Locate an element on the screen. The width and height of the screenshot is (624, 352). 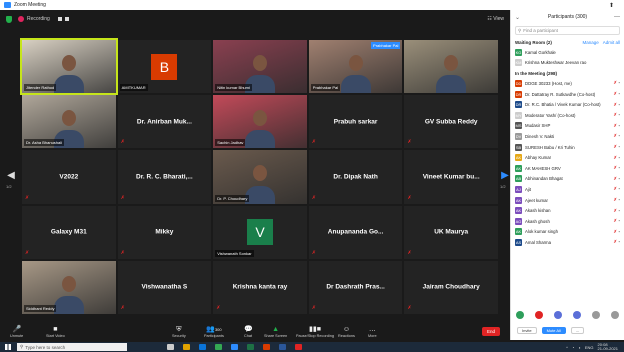
person-body-icon is located at coordinates (451, 84).